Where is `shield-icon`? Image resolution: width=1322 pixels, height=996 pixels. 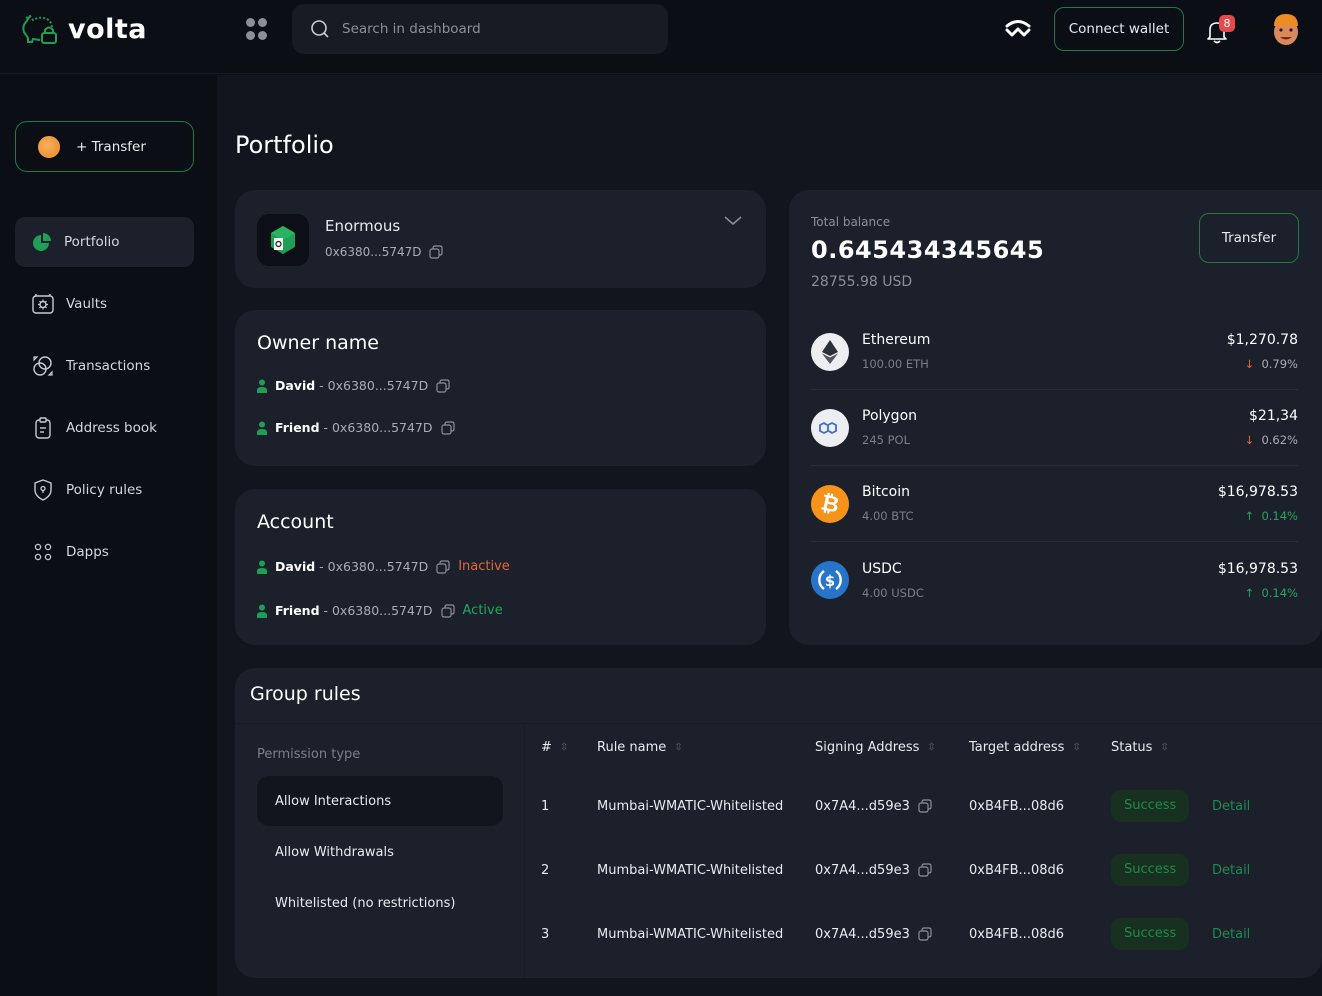 shield-icon is located at coordinates (43, 490).